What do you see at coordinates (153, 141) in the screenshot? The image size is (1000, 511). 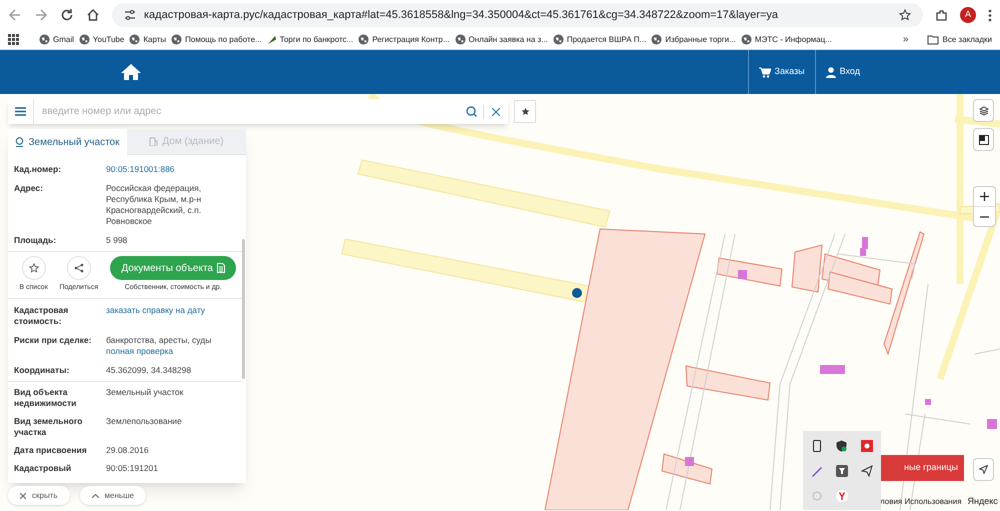 I see `building-icon` at bounding box center [153, 141].